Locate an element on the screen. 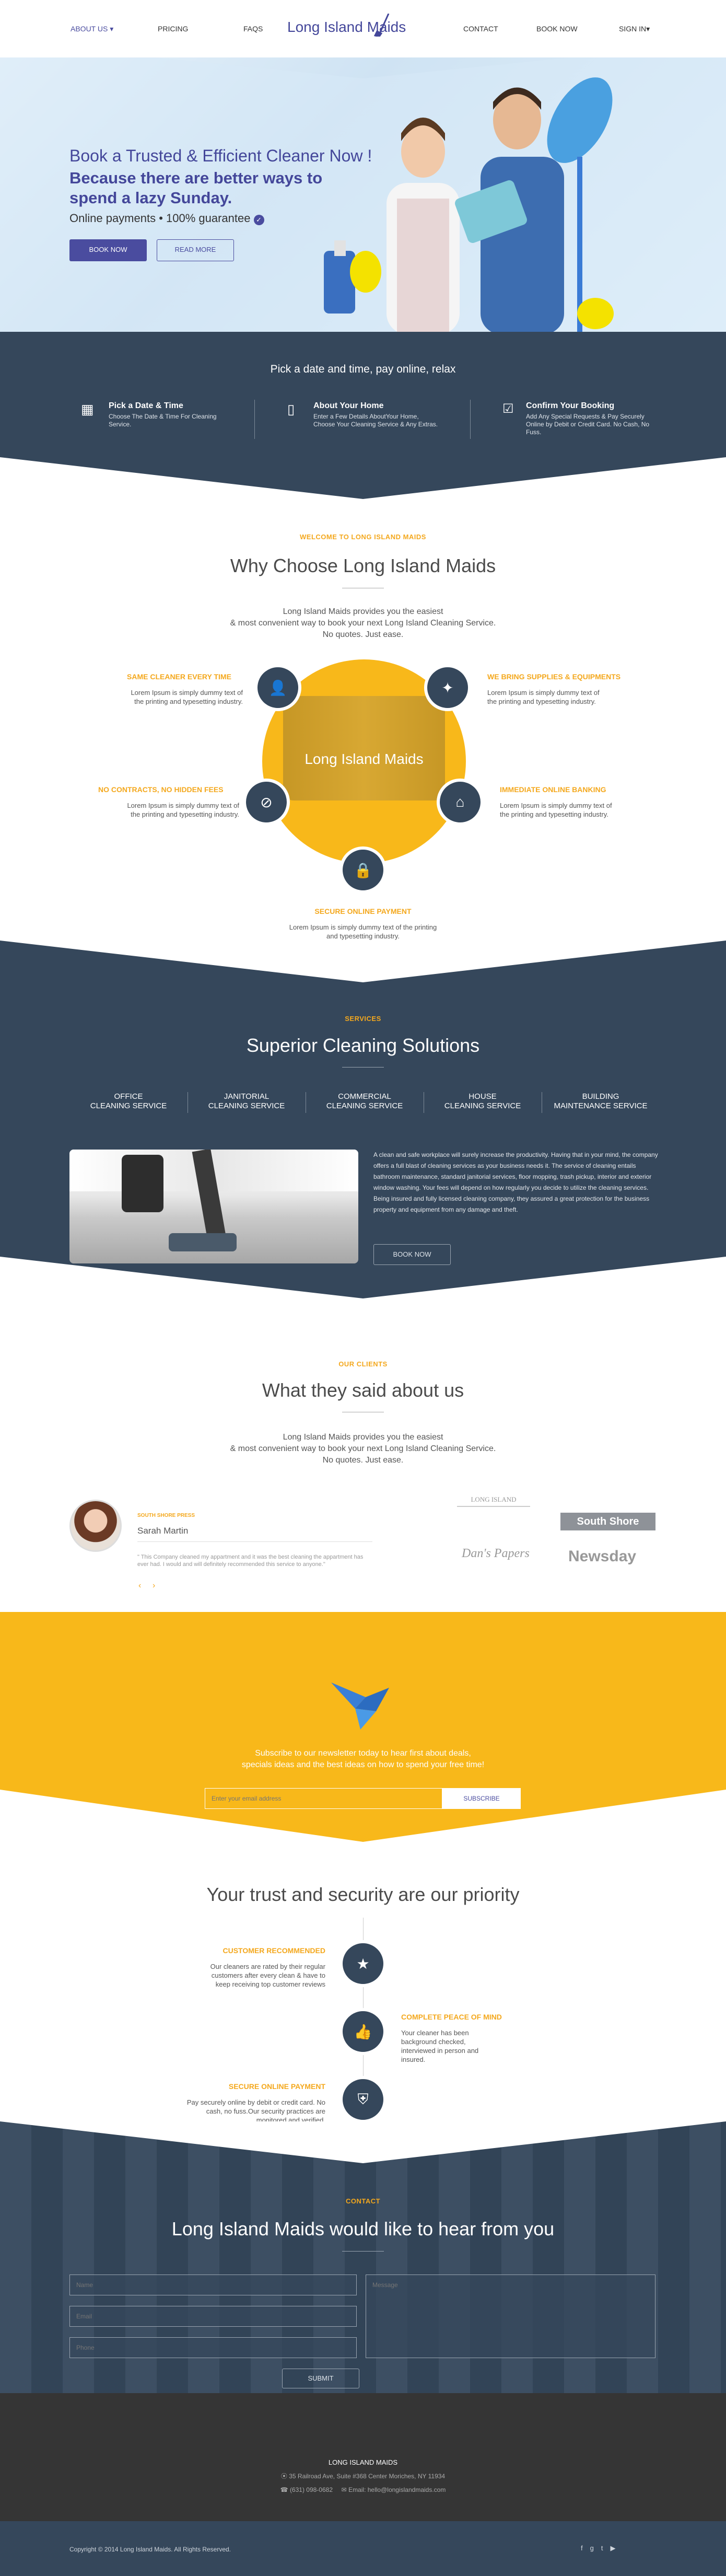 The image size is (726, 2576). facebook-icon: f is located at coordinates (585, 2548).